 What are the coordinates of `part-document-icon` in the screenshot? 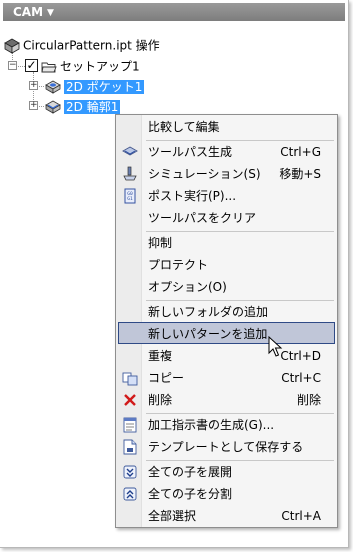 It's located at (12, 46).